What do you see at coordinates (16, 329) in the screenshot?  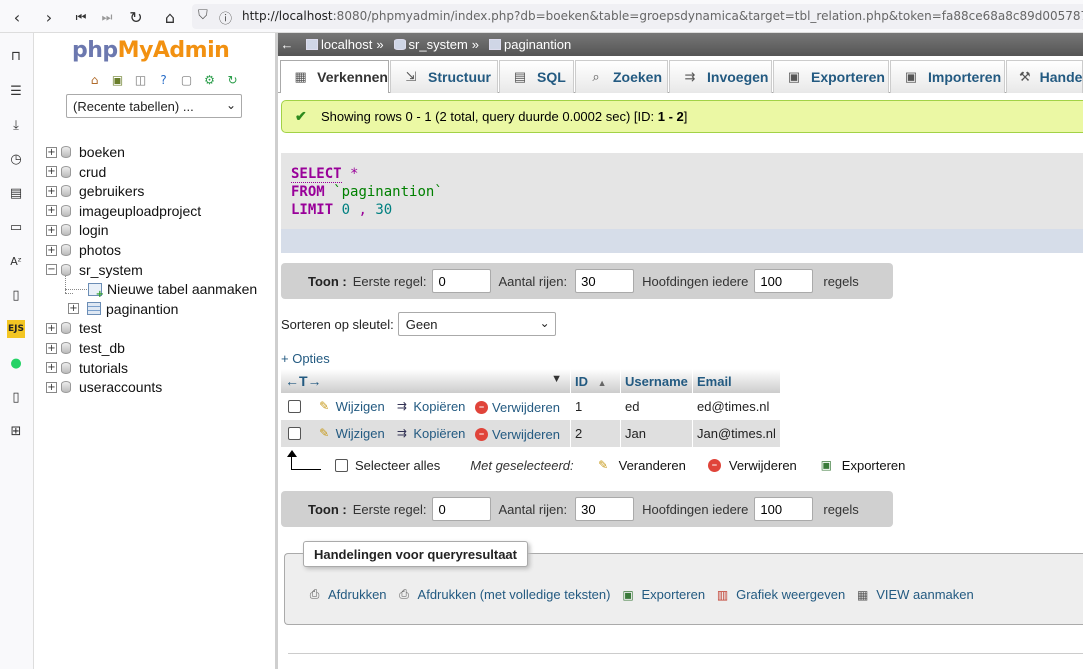 I see `ejs-icon: EJS` at bounding box center [16, 329].